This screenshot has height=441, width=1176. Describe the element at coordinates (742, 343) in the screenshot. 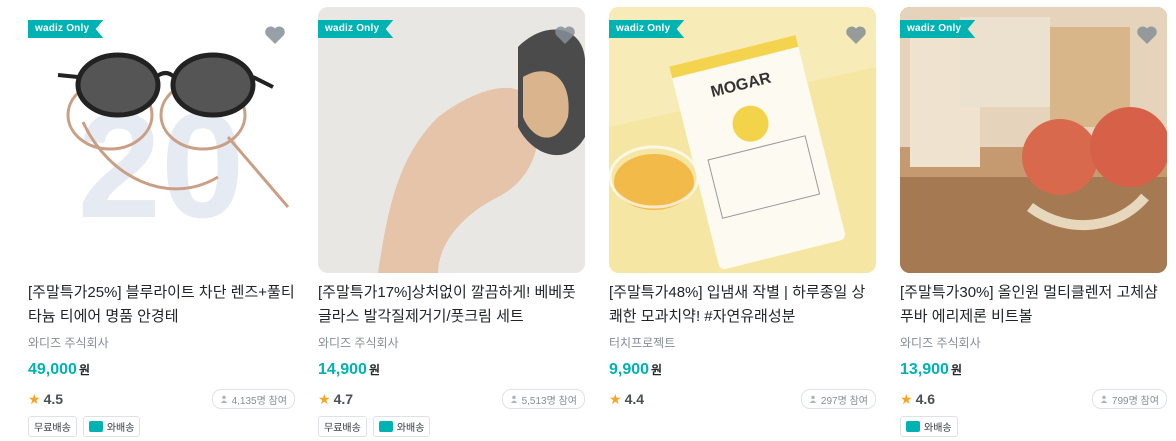

I see `maker-name: 터치프로젝트` at that location.